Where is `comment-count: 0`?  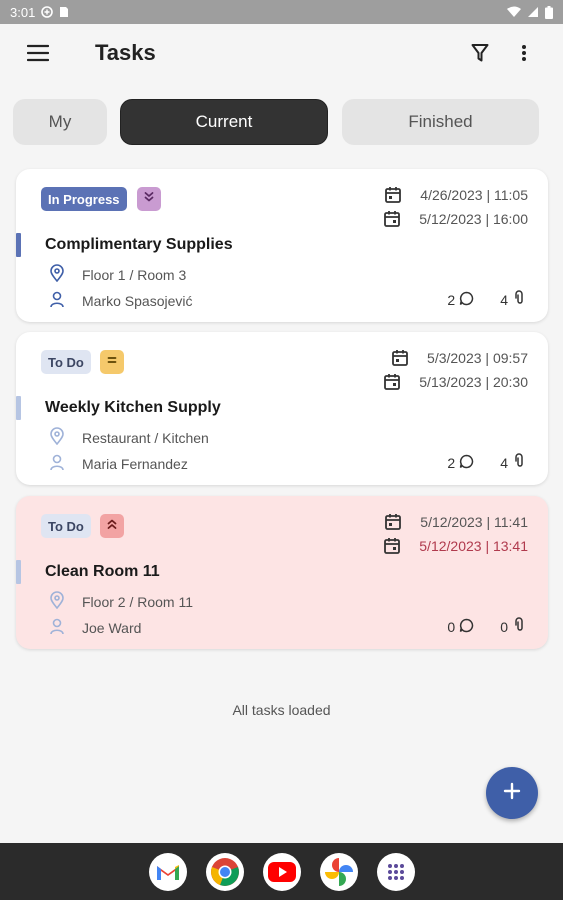
comment-count: 0 is located at coordinates (451, 626).